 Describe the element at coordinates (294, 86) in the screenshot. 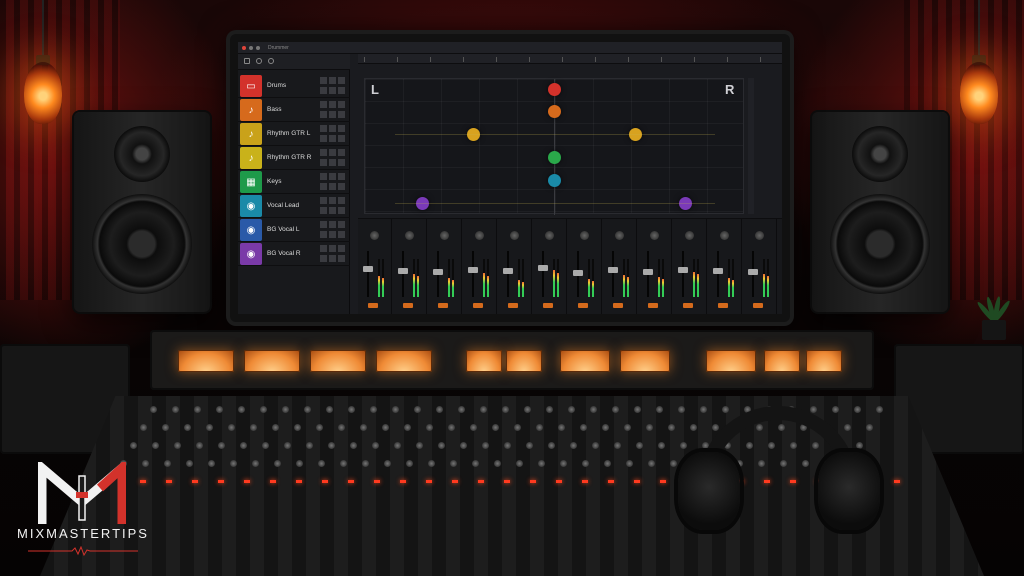

I see `track-row: ▭ Drums` at that location.